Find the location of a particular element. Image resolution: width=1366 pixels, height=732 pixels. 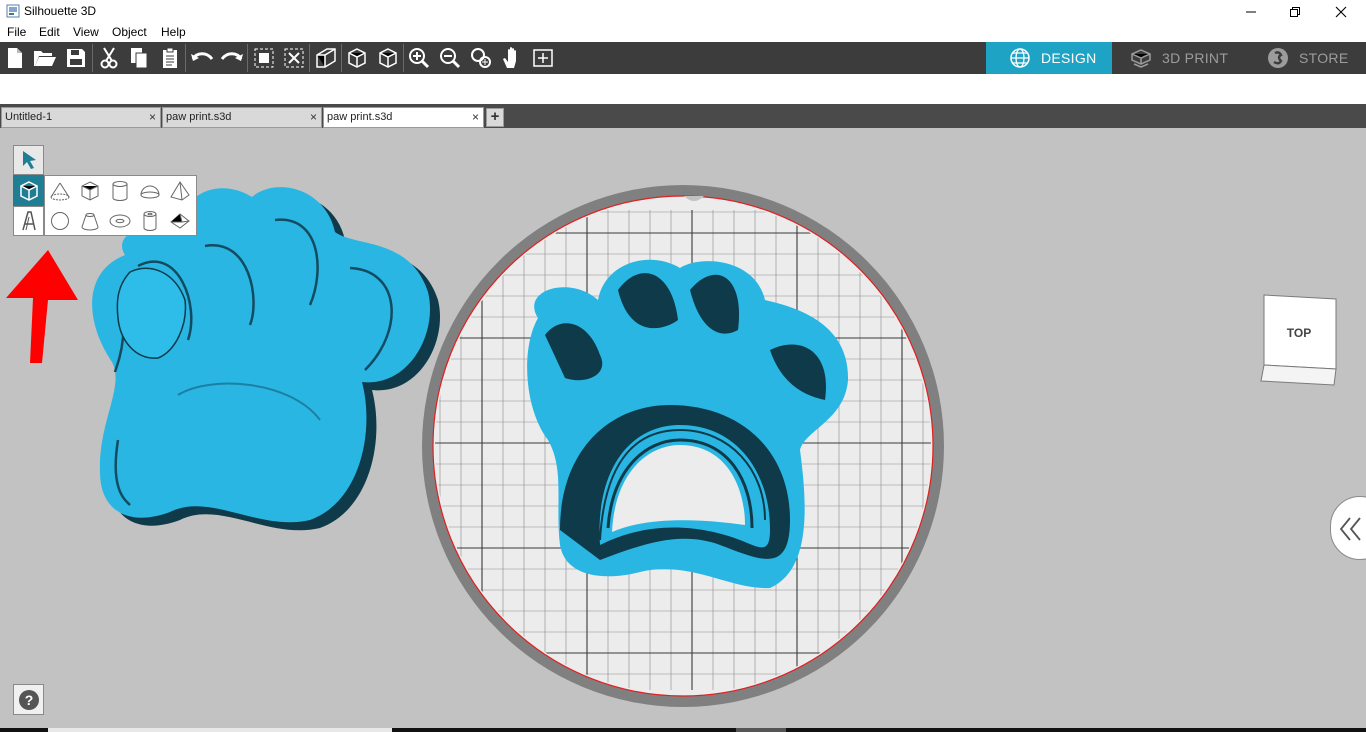

3d-print-icon is located at coordinates (1141, 58).